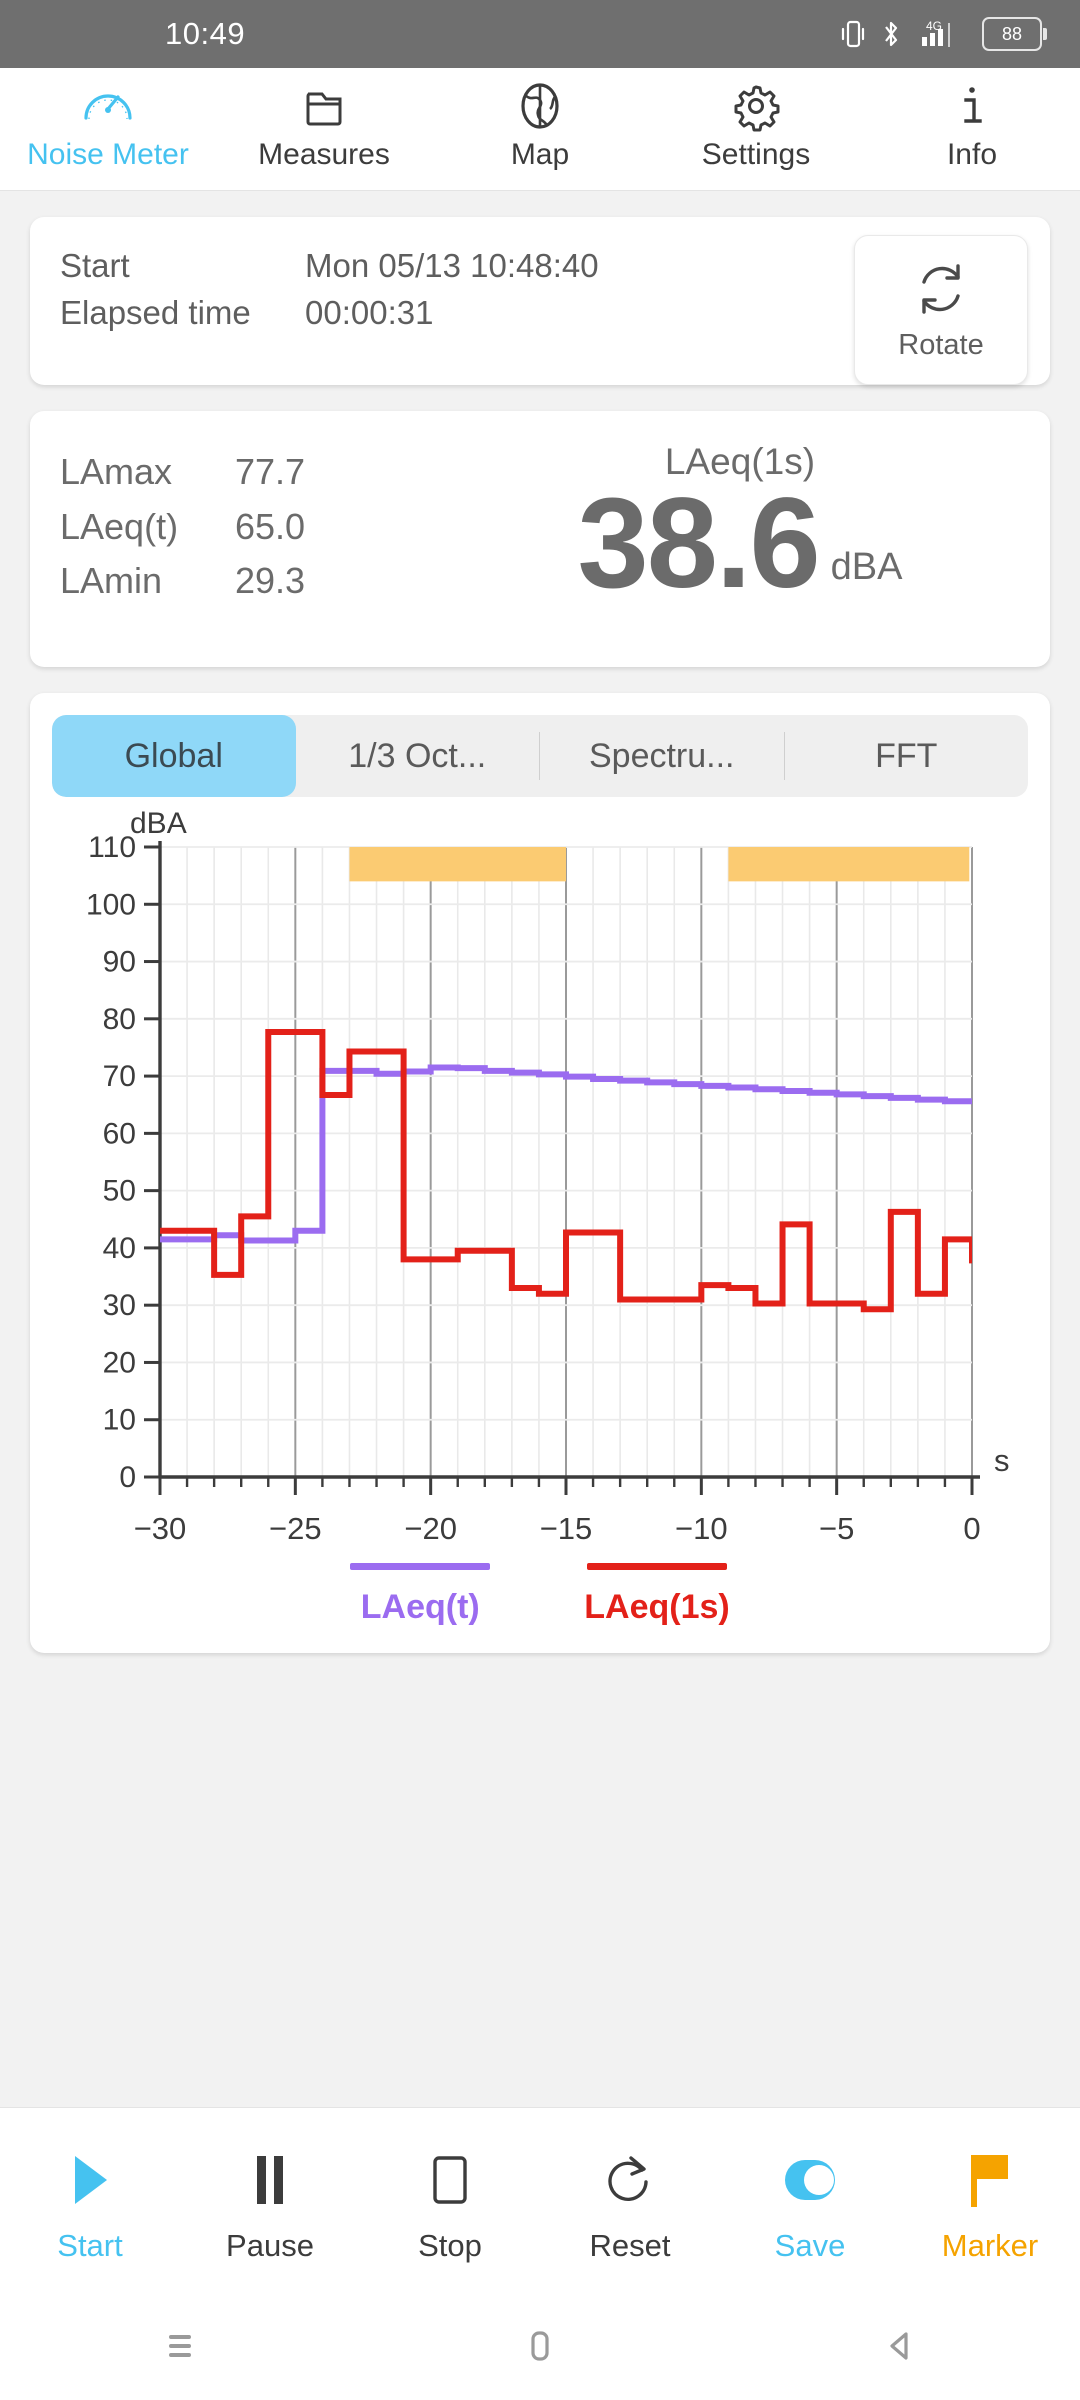  I want to click on lamin-label: LAmin, so click(111, 581).